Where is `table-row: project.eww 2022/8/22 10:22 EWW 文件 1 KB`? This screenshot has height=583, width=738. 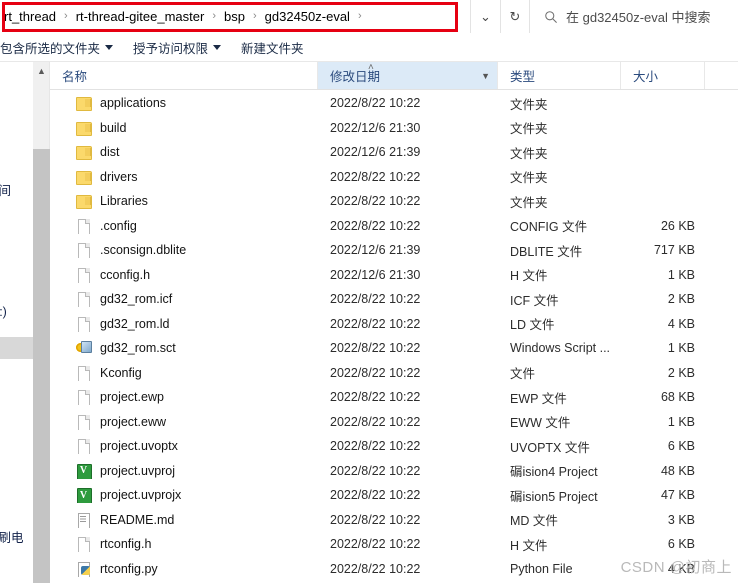
table-row: project.eww 2022/8/22 10:22 EWW 文件 1 KB is located at coordinates (394, 422).